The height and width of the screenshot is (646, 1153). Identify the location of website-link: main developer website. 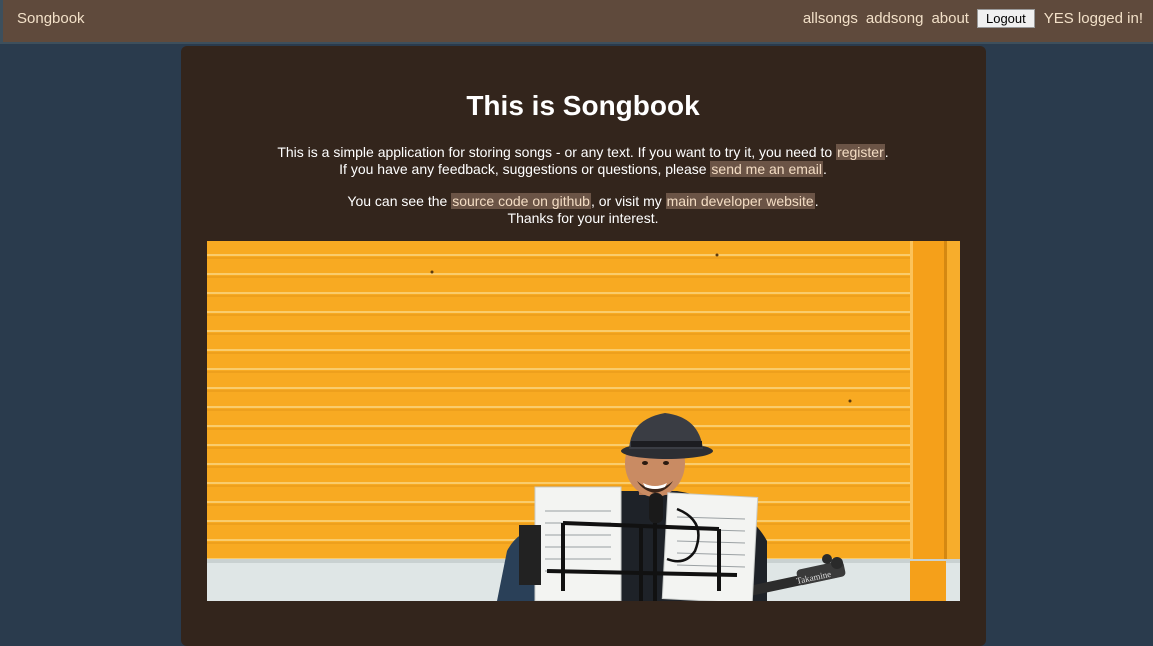
(740, 201).